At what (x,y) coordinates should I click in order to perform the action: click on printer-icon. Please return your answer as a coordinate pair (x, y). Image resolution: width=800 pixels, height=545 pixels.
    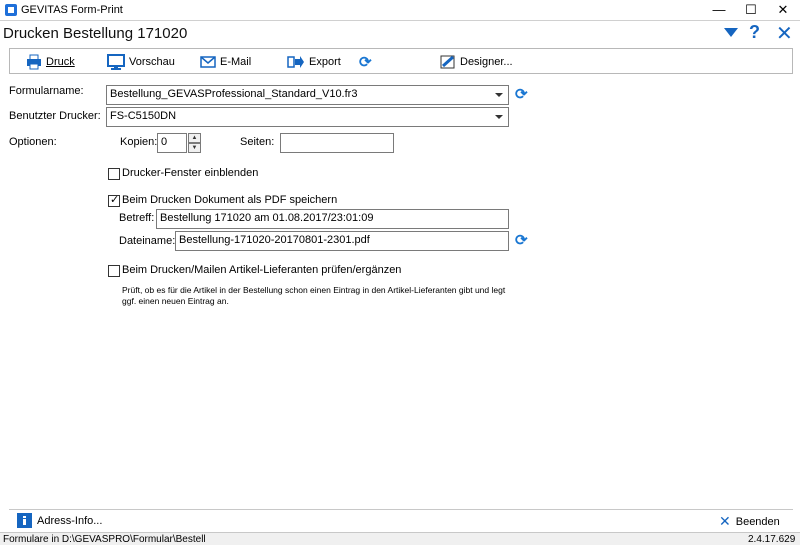
    Looking at the image, I should click on (34, 62).